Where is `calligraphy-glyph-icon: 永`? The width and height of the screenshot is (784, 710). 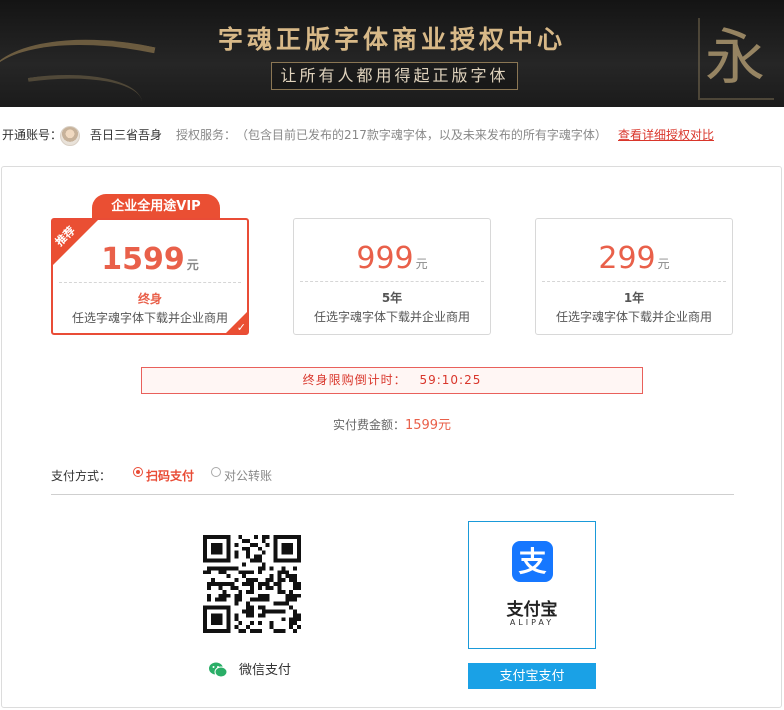 calligraphy-glyph-icon: 永 is located at coordinates (736, 59).